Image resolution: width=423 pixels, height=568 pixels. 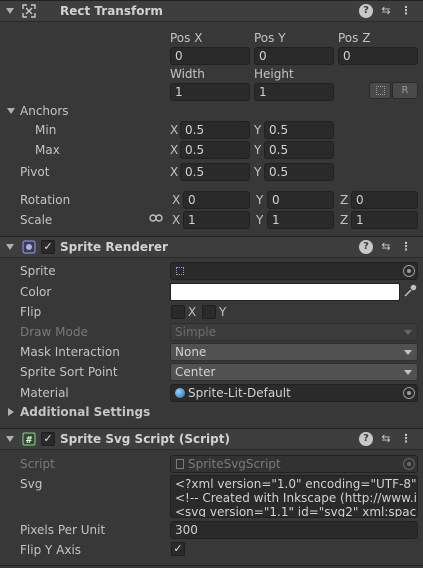 What do you see at coordinates (145, 439) in the screenshot?
I see `component-title: Sprite Svg Script (Script)` at bounding box center [145, 439].